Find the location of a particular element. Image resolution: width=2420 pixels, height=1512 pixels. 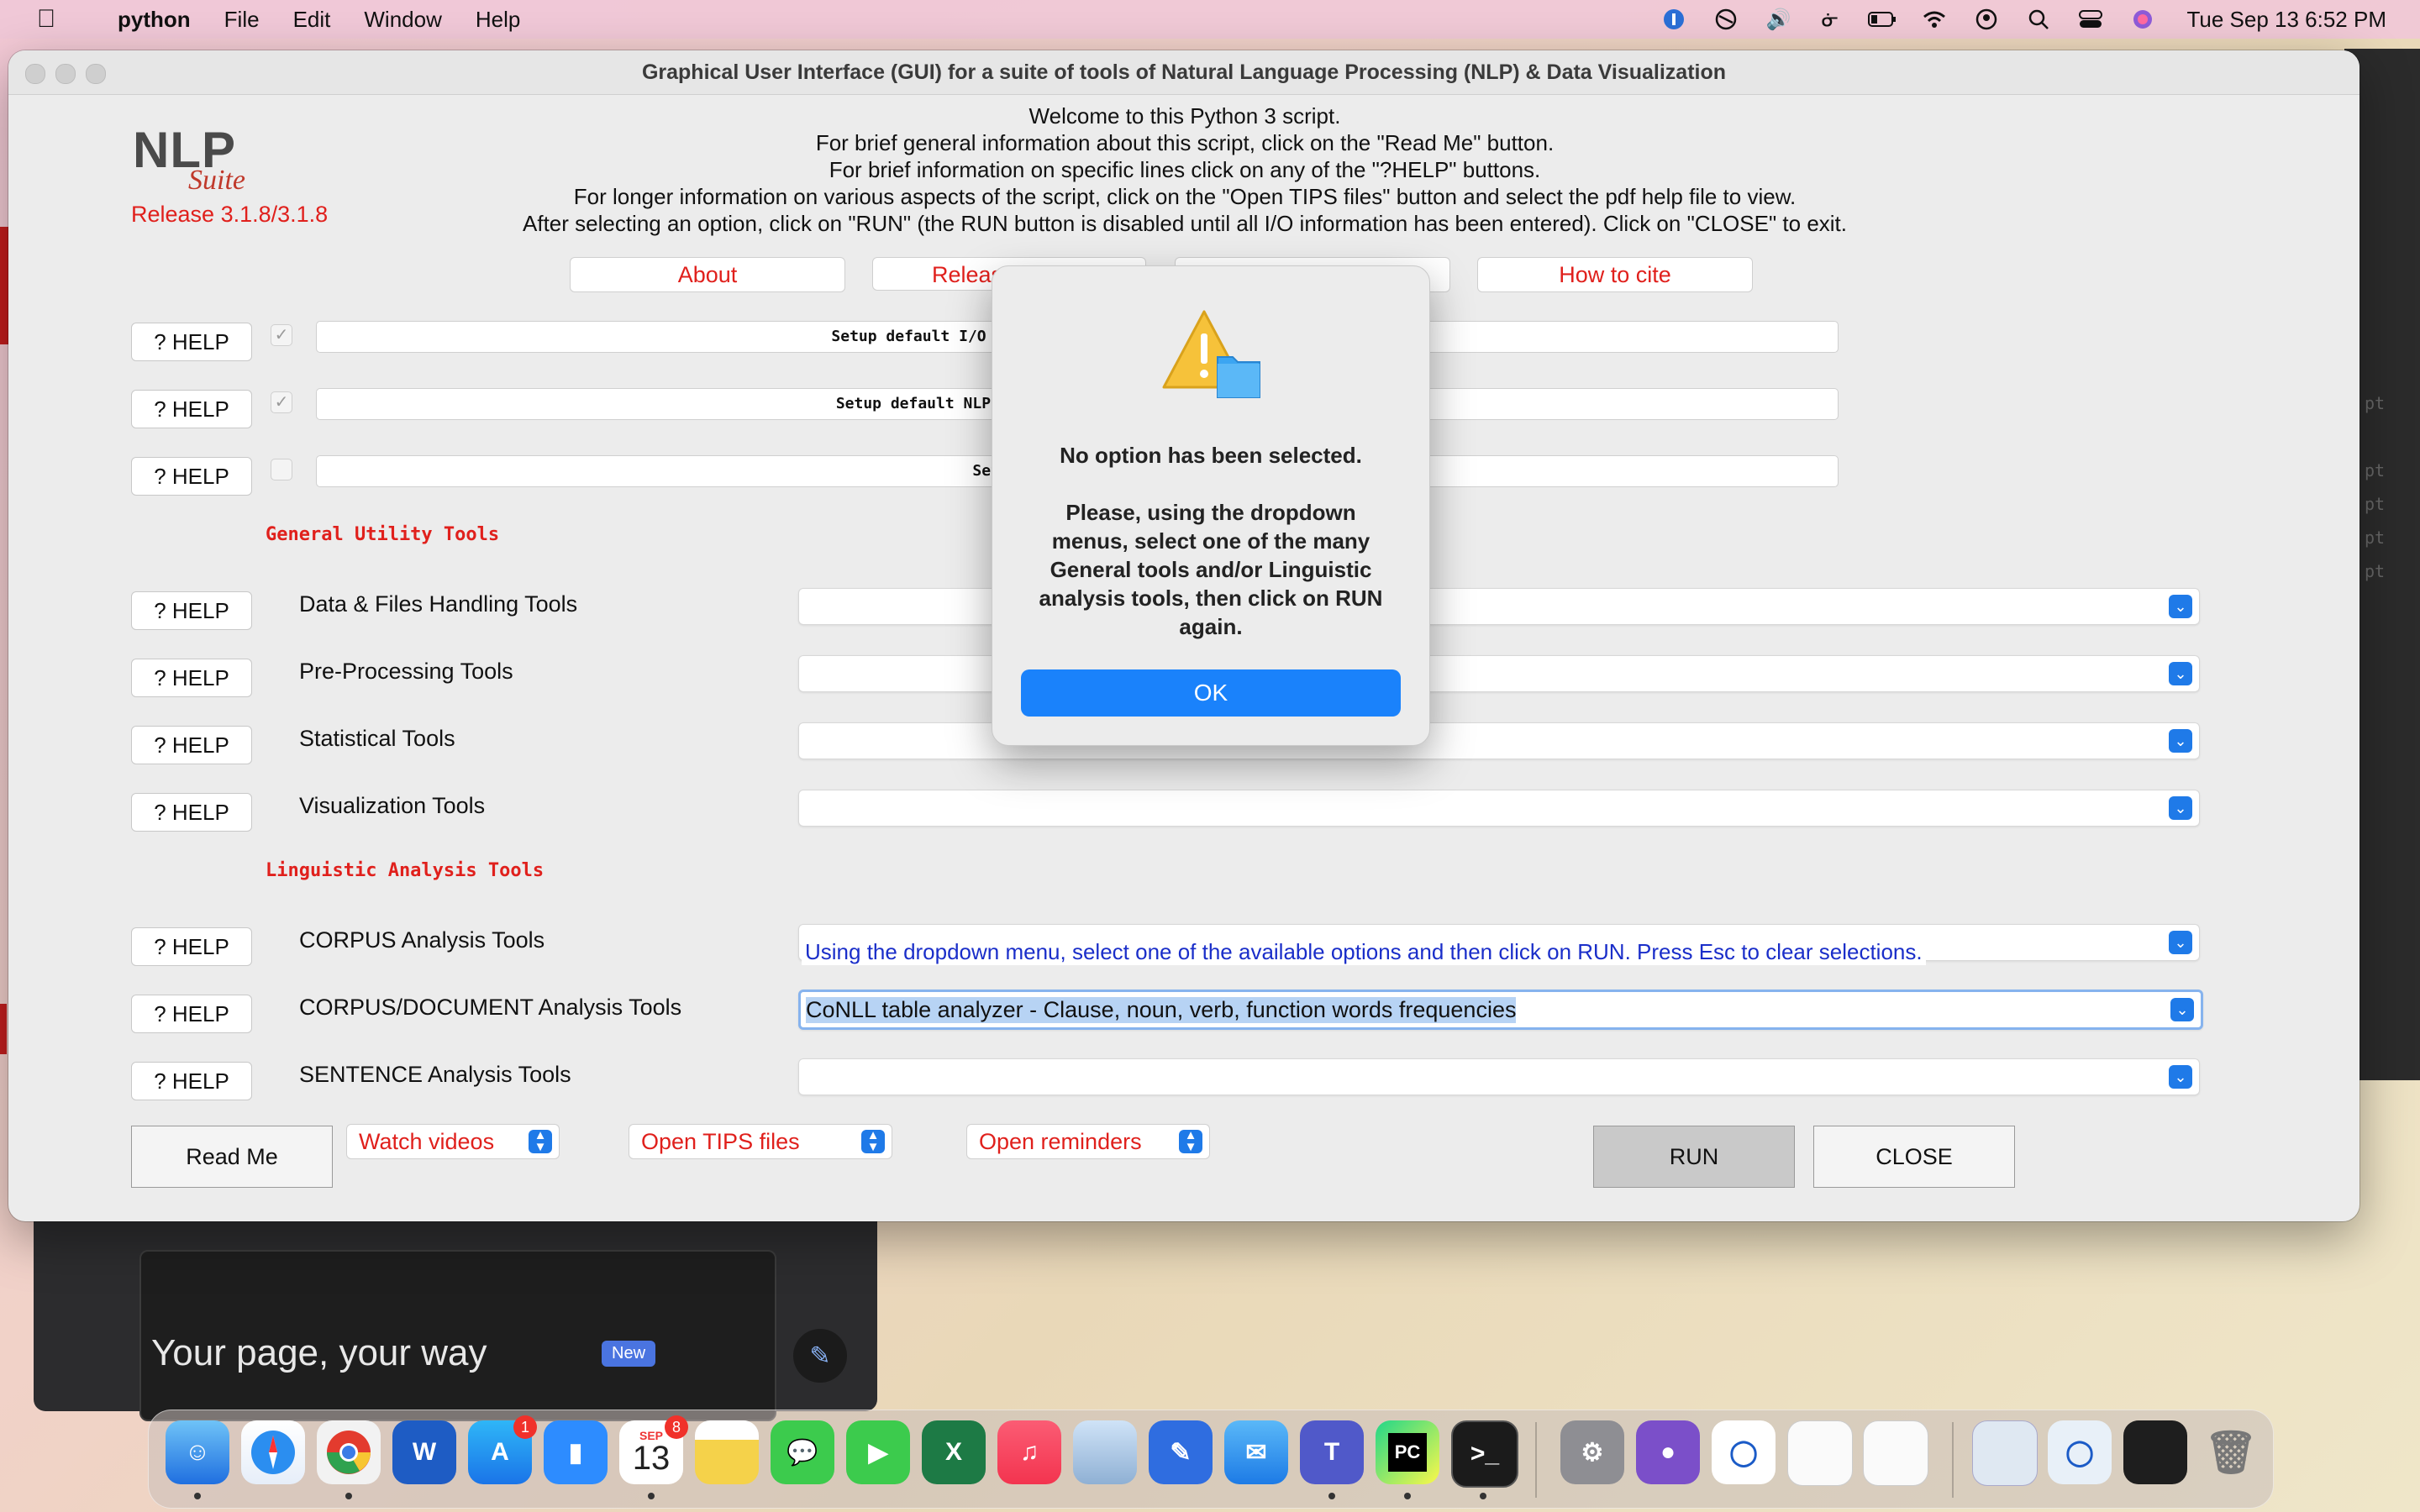

new-badge: New is located at coordinates (629, 1354).